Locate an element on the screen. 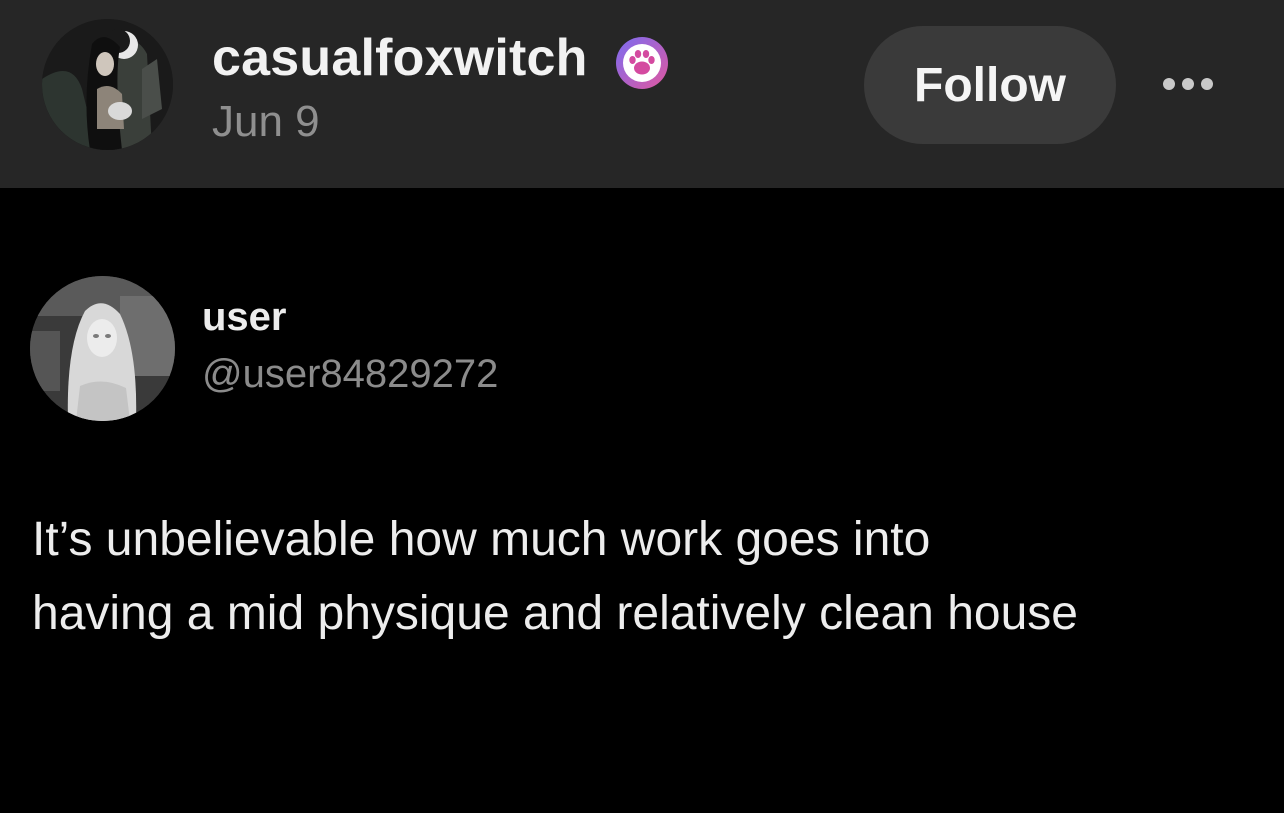 The image size is (1284, 813). author-avatar-image is located at coordinates (107, 84).